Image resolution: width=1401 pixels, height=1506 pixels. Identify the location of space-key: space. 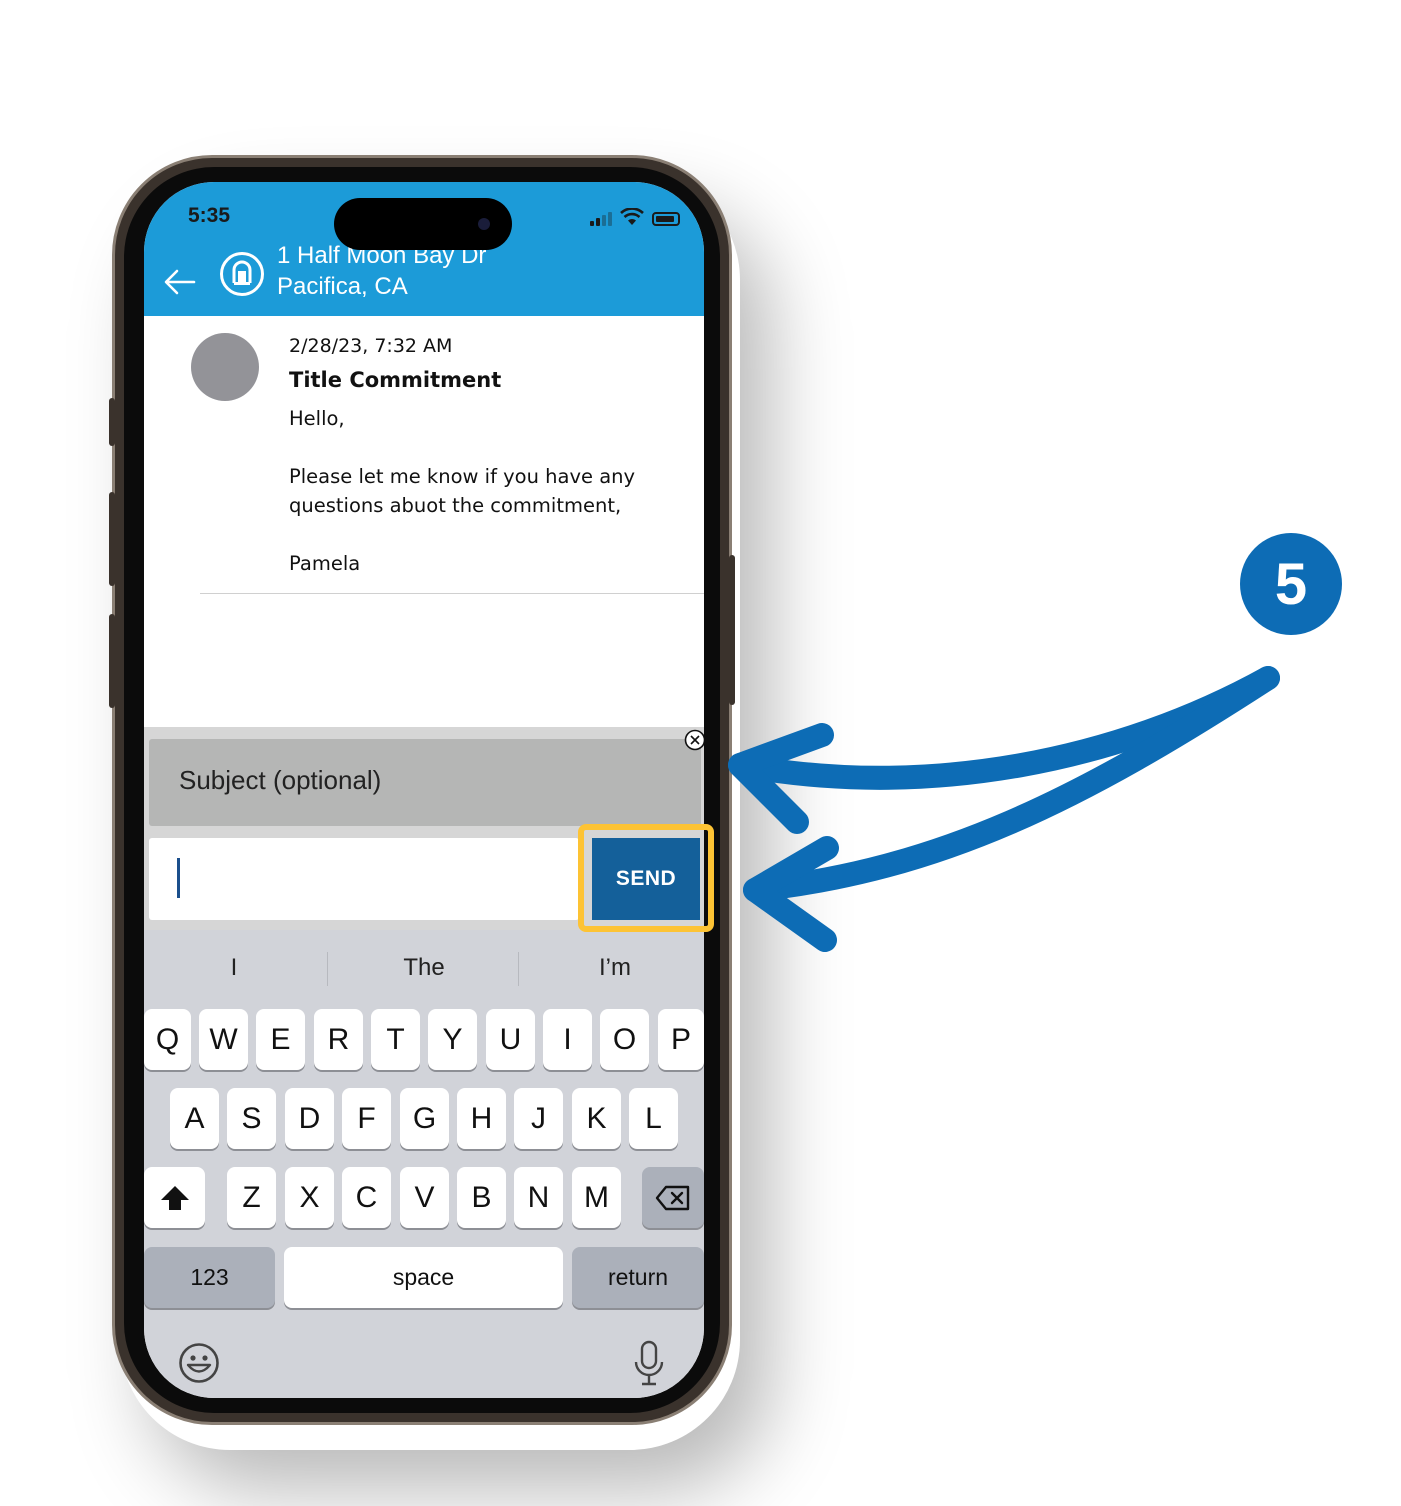
(423, 1277).